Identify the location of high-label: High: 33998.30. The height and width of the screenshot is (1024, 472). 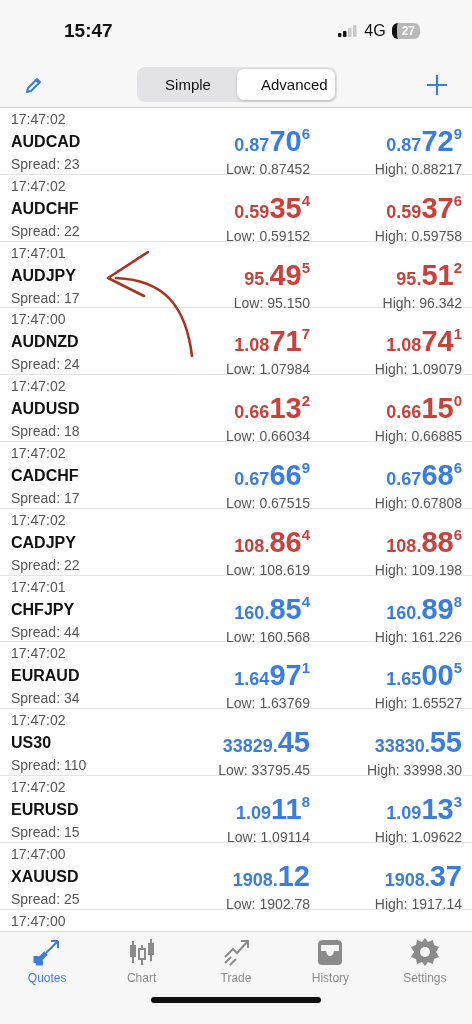
(414, 771).